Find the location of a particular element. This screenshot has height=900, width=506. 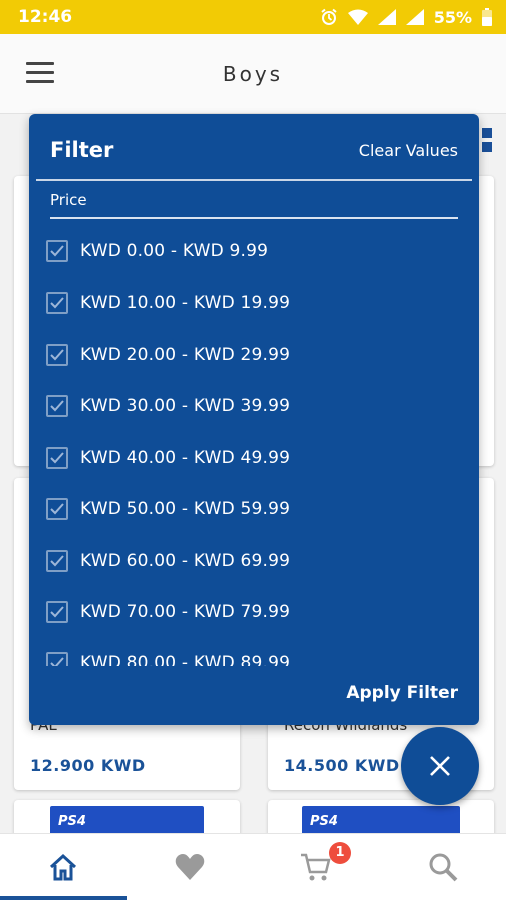

wifi-icon is located at coordinates (357, 17).